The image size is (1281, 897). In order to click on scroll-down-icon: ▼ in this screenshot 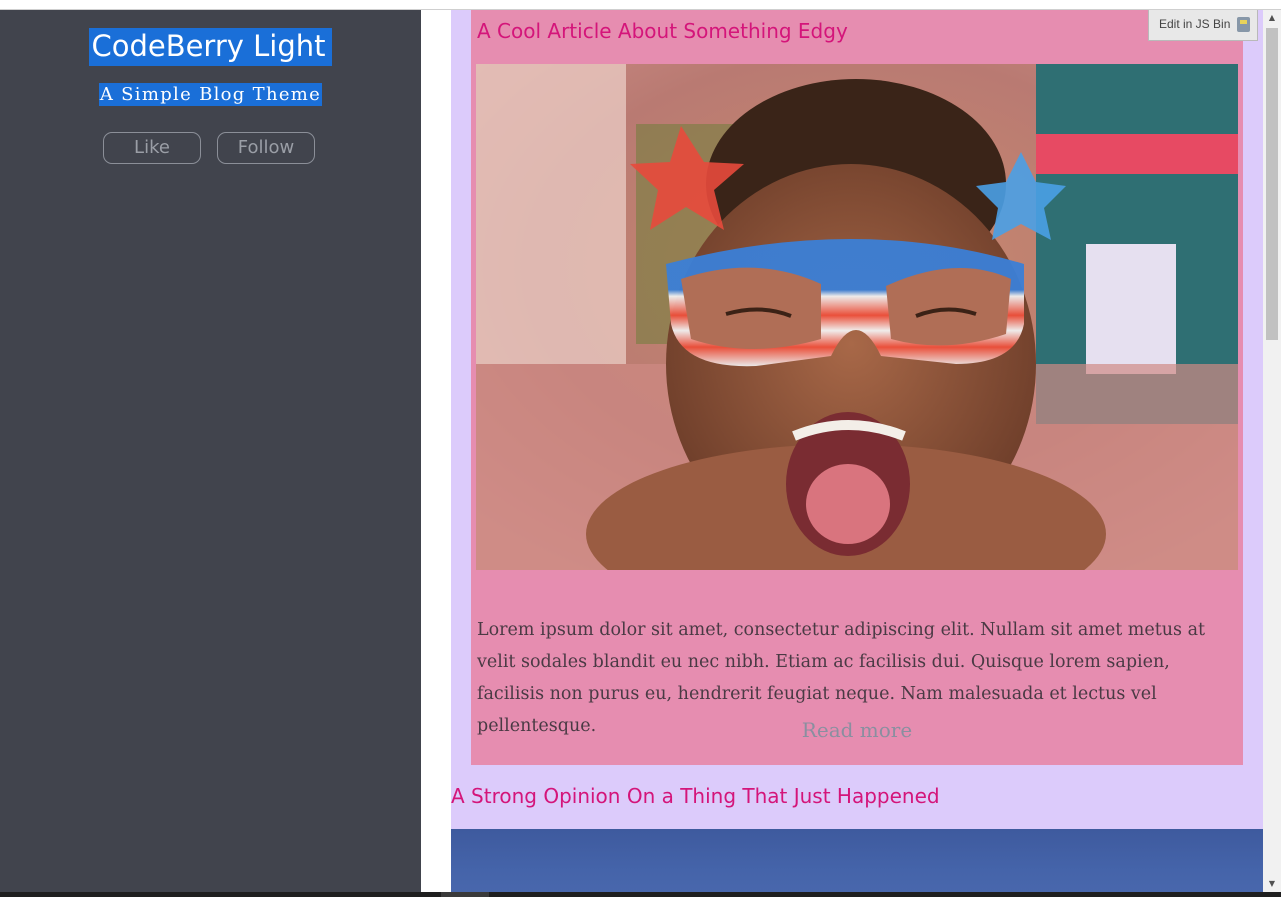, I will do `click(1272, 884)`.